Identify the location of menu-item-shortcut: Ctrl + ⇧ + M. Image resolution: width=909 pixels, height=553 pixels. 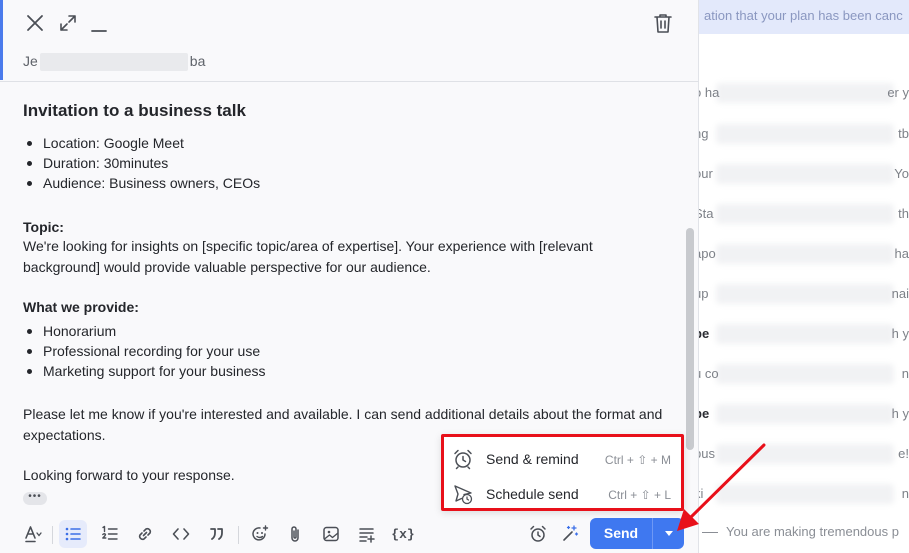
(637, 460).